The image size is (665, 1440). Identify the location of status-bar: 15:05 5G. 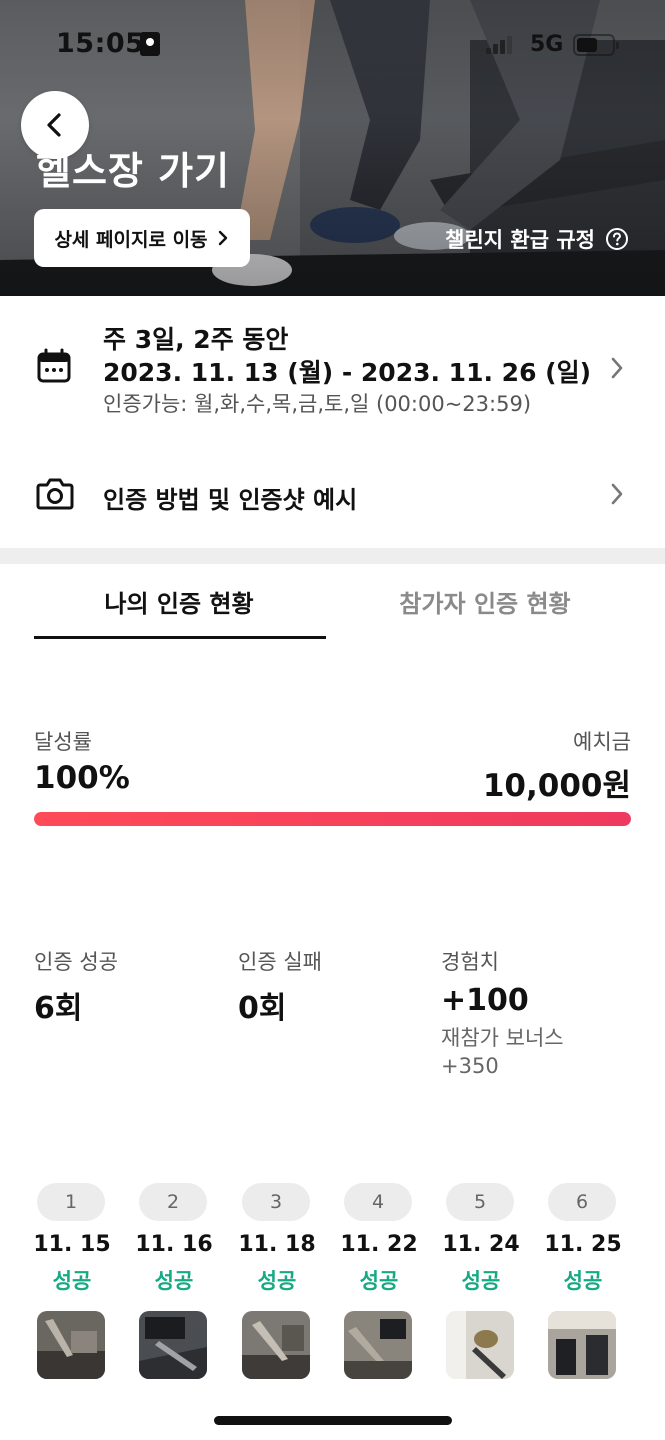
(332, 45).